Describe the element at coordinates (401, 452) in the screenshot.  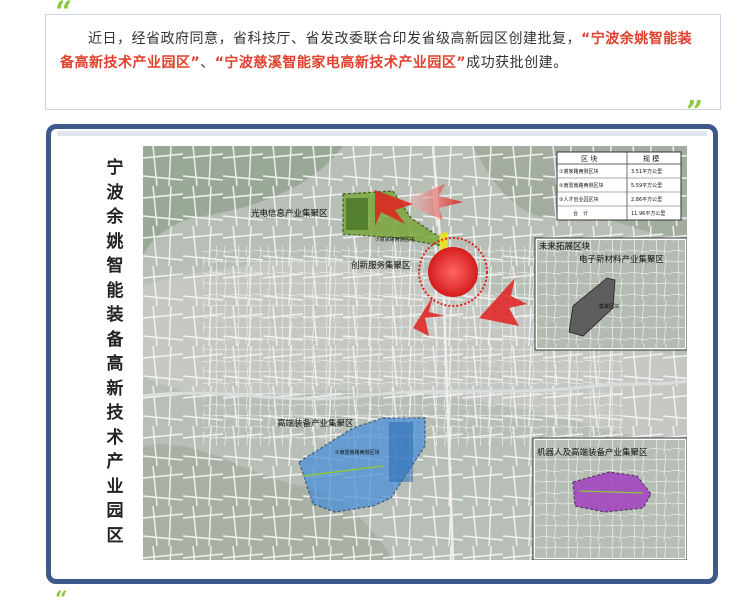
I see `zone-high-end-core` at that location.